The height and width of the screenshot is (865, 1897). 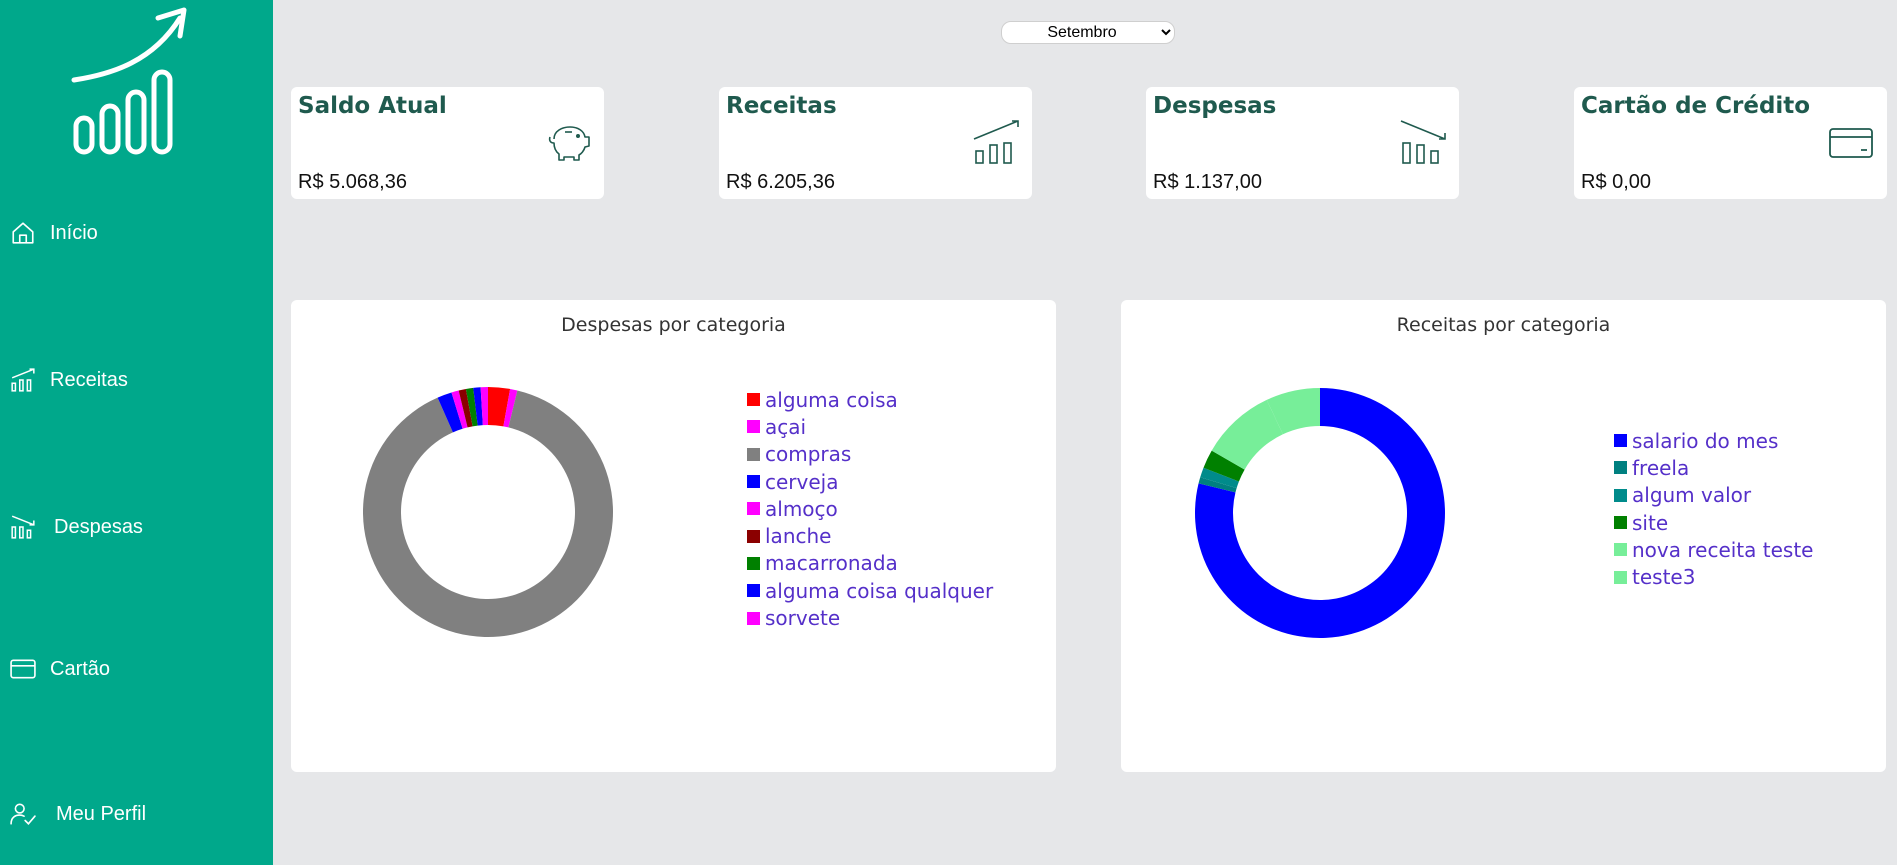 What do you see at coordinates (80, 668) in the screenshot?
I see `sidebar-item-label: Cartão` at bounding box center [80, 668].